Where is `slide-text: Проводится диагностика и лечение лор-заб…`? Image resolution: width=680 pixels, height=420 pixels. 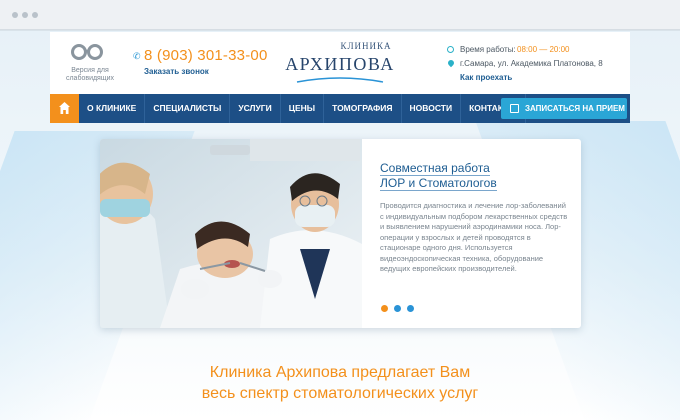
slide-text: Проводится диагностика и лечение лор-заб… is located at coordinates (474, 237).